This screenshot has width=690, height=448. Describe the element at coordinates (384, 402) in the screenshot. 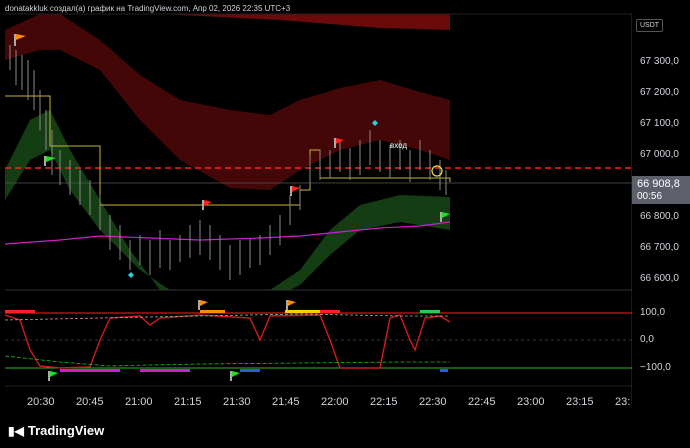

I see `time-tick: 22:15` at that location.